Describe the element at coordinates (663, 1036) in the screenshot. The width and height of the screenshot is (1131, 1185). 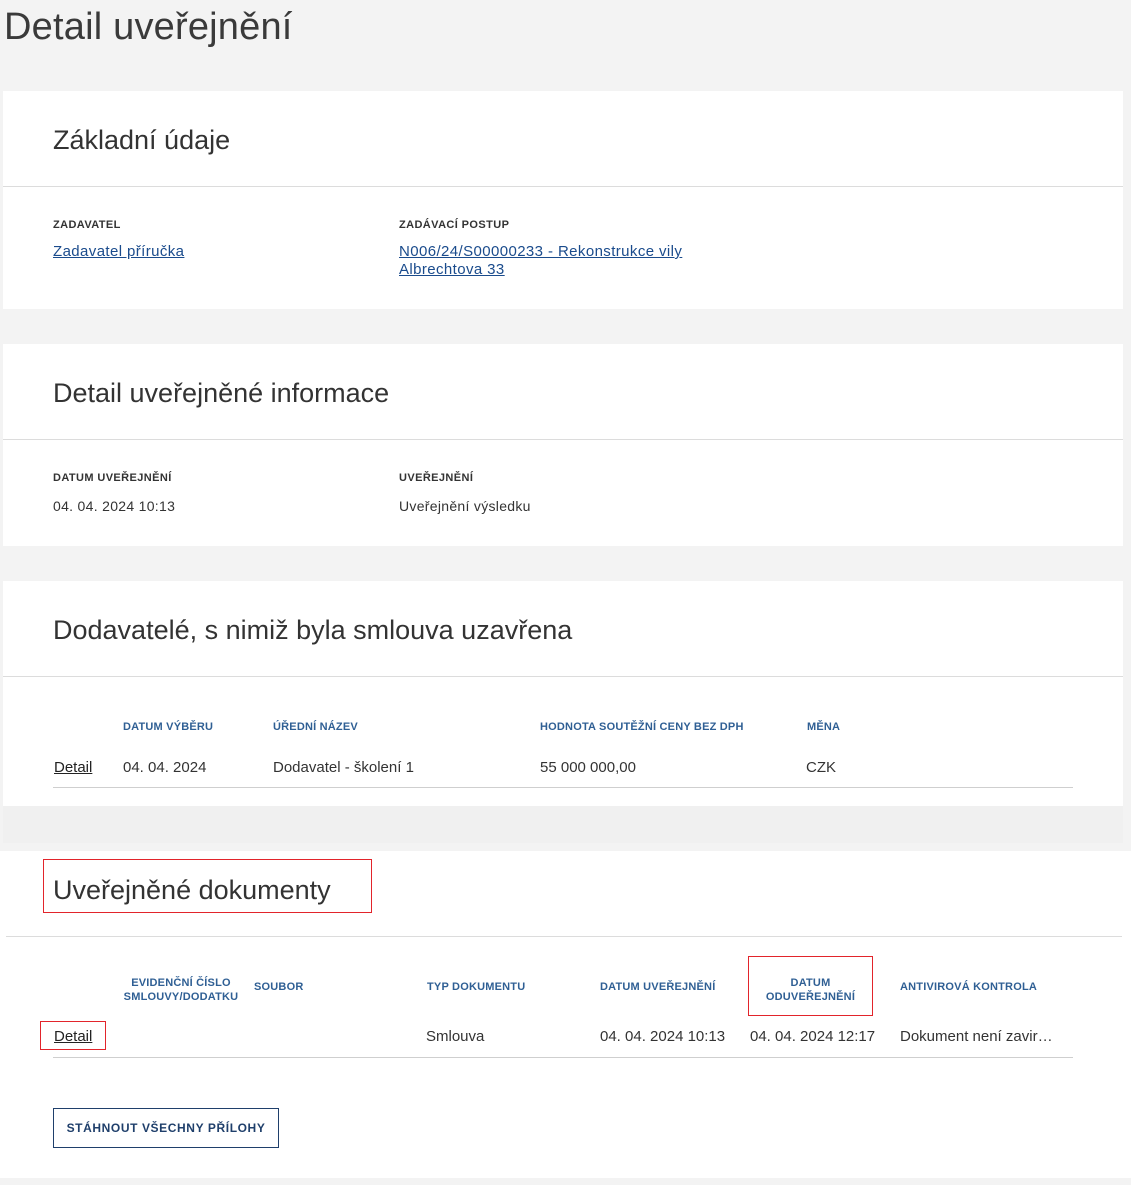
I see `documents-row-datum-uverejneni: 04. 04. 2024 10:13` at that location.